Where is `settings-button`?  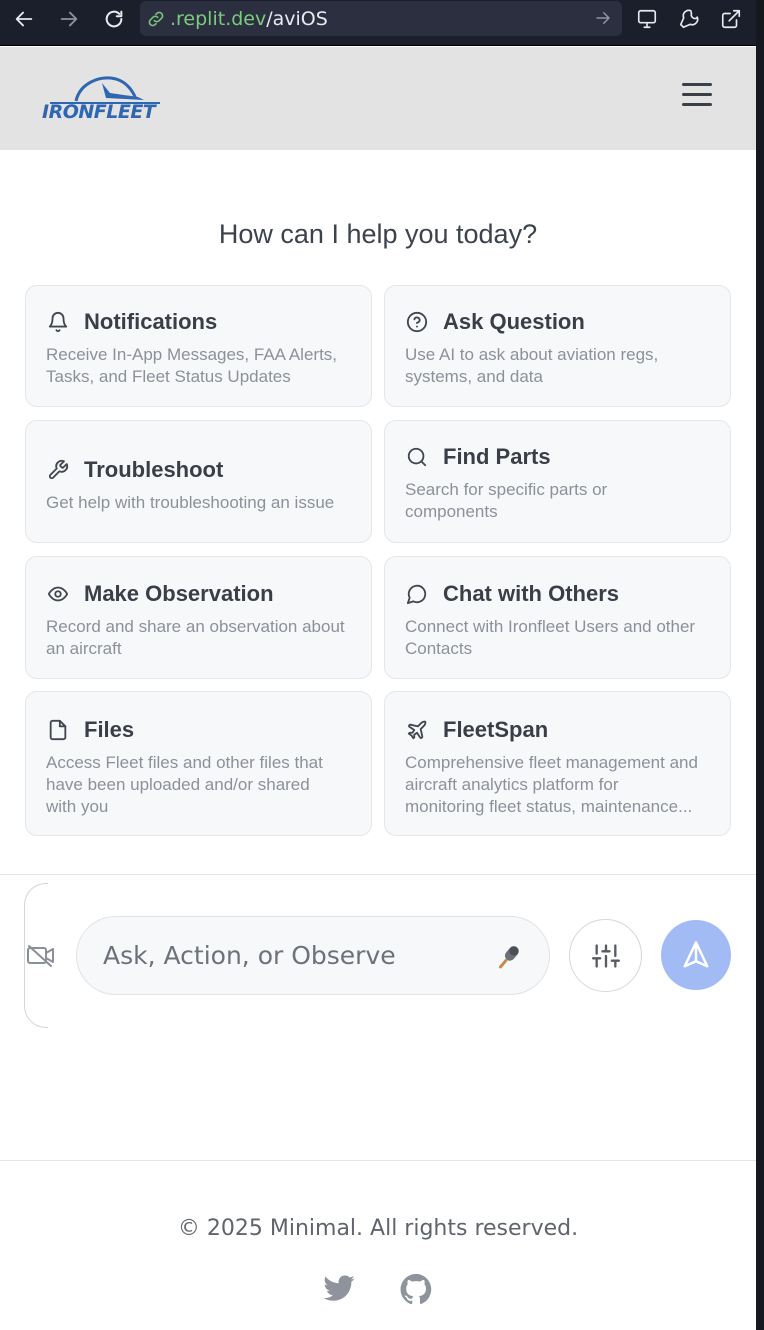
settings-button is located at coordinates (605, 955).